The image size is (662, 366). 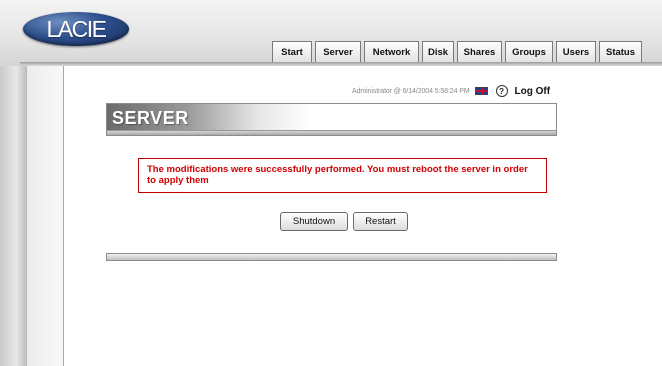 I want to click on tab-start: Start, so click(x=292, y=51).